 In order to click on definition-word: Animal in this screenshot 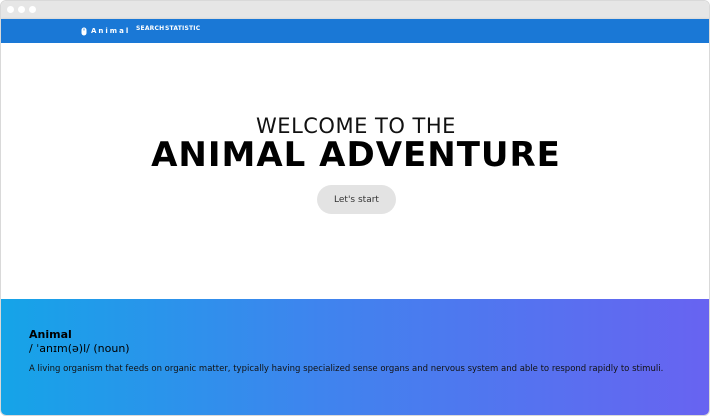, I will do `click(50, 334)`.